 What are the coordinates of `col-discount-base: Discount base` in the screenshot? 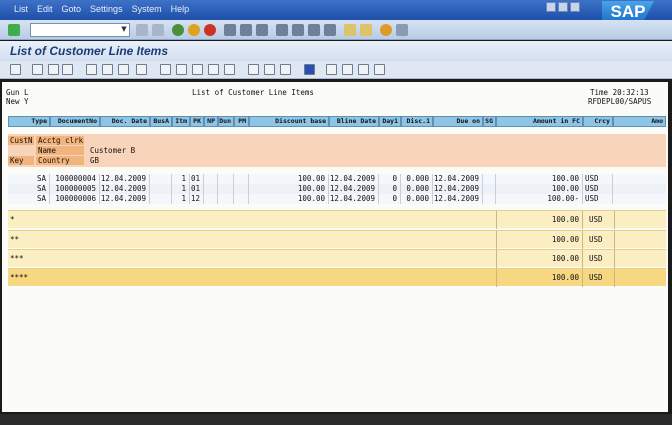 It's located at (289, 121).